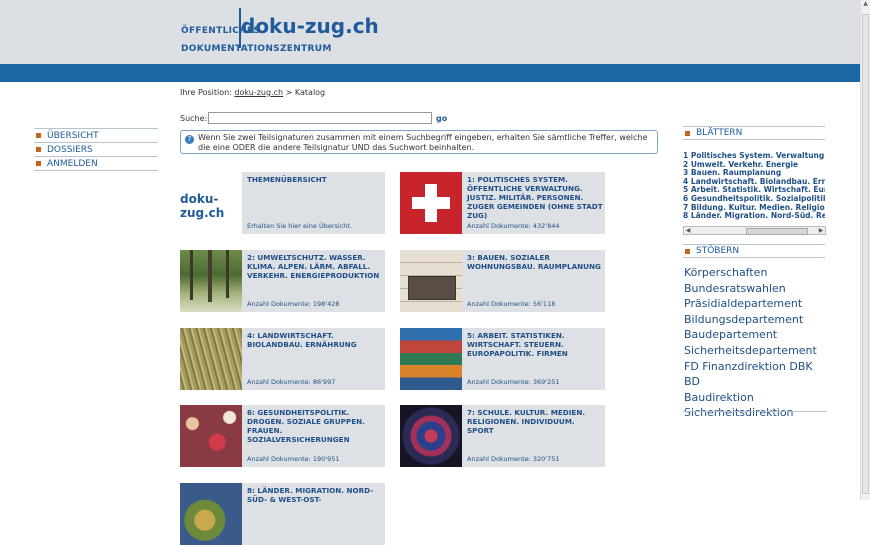  Describe the element at coordinates (865, 254) in the screenshot. I see `scroll-thumb` at that location.